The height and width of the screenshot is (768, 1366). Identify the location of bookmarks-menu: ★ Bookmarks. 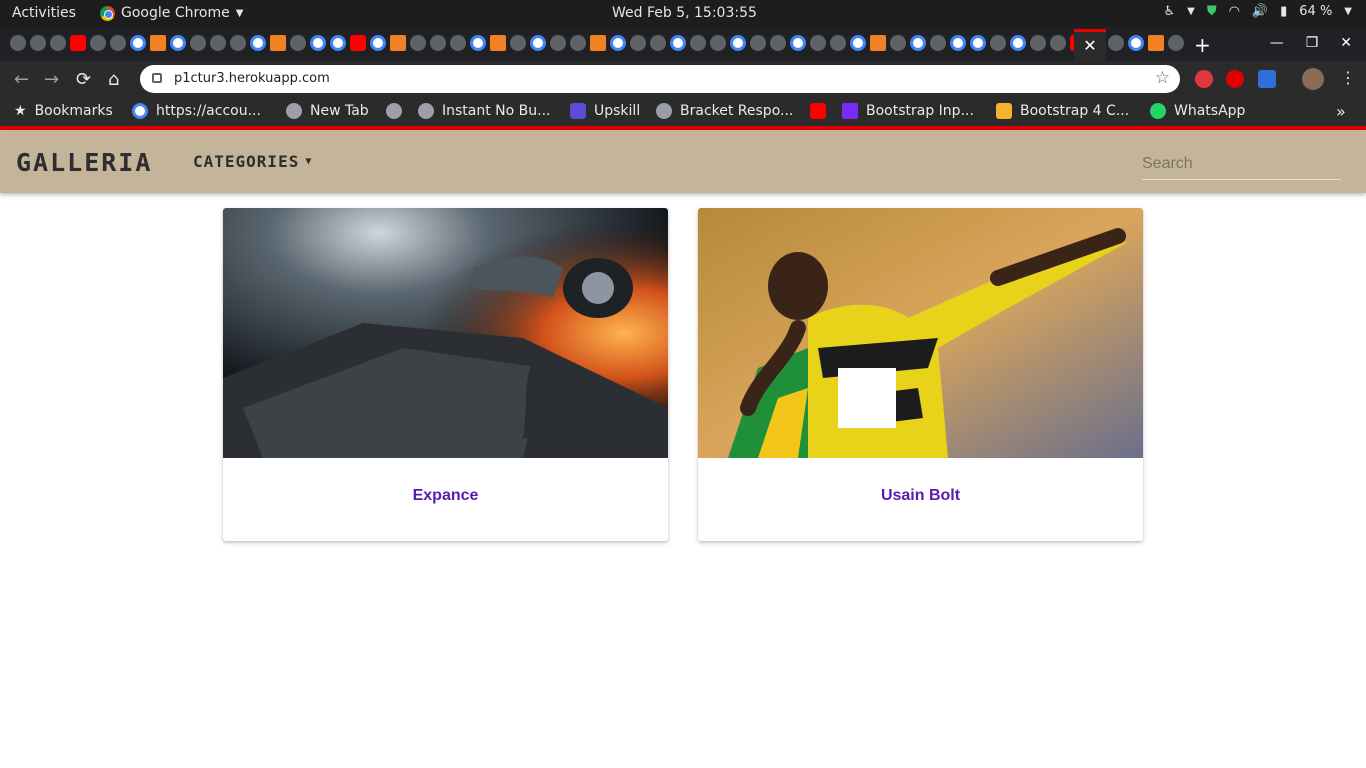
(63, 111).